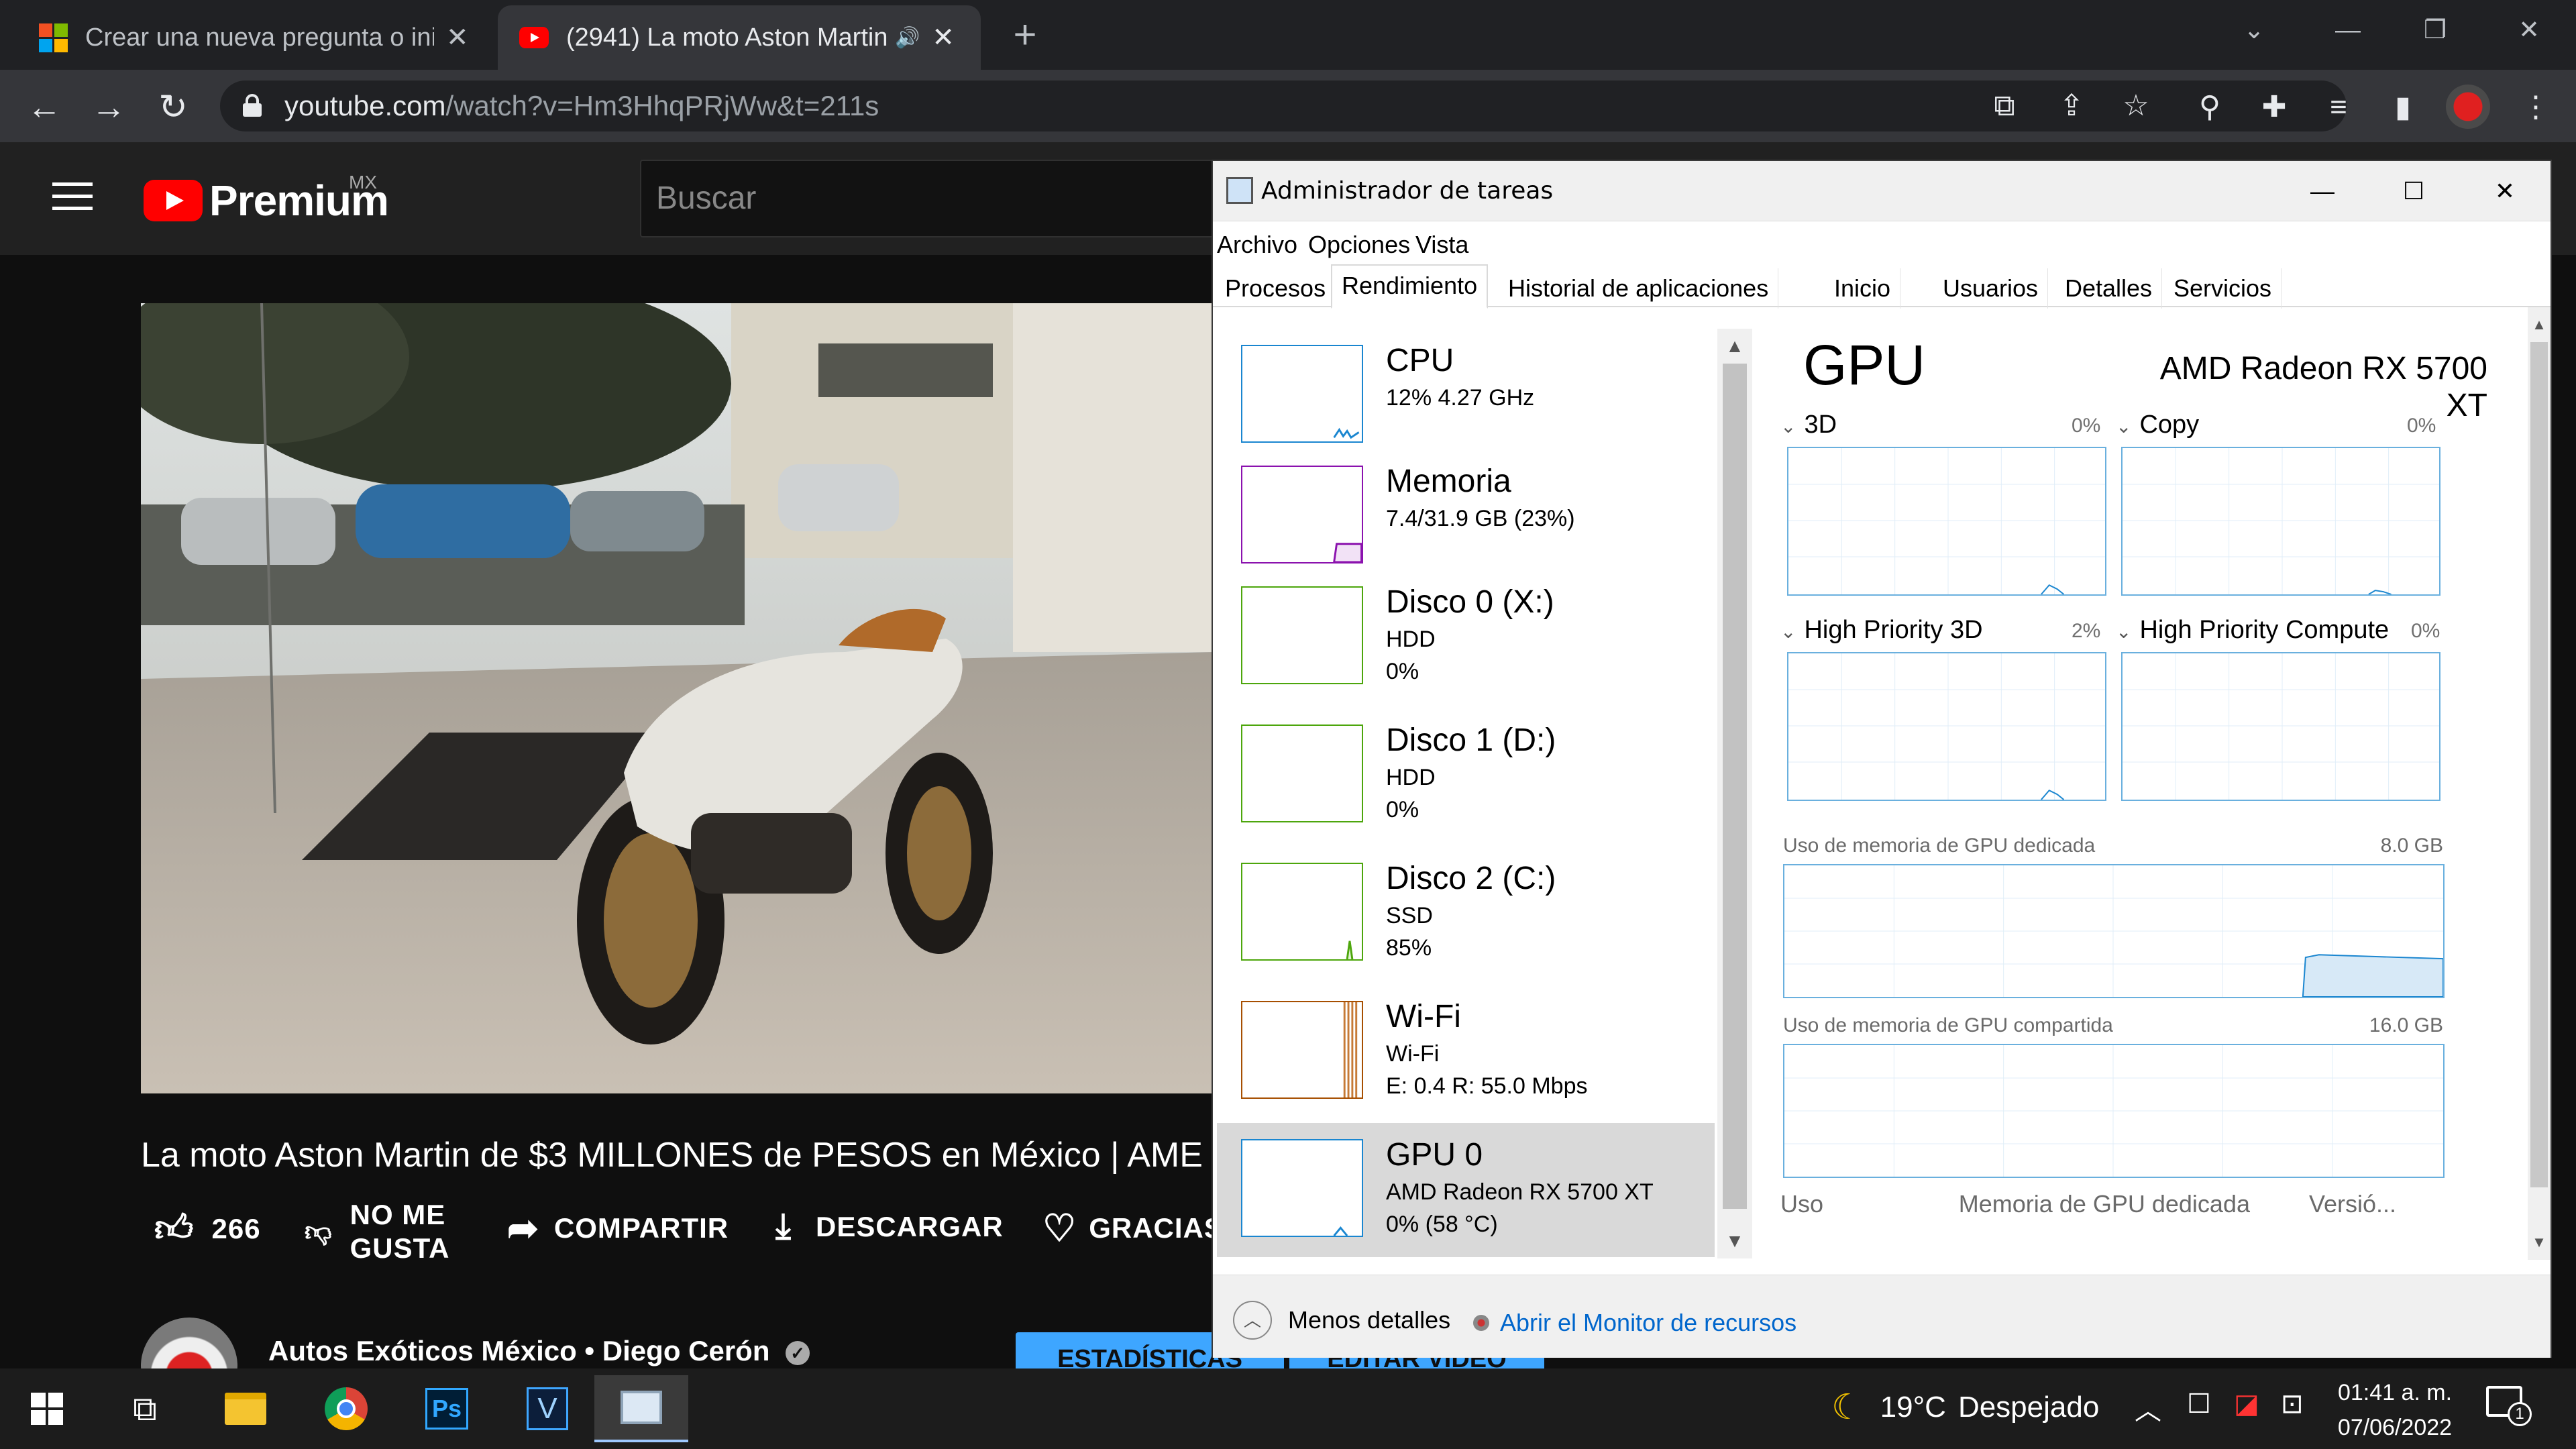  I want to click on search-input: Buscar, so click(942, 198).